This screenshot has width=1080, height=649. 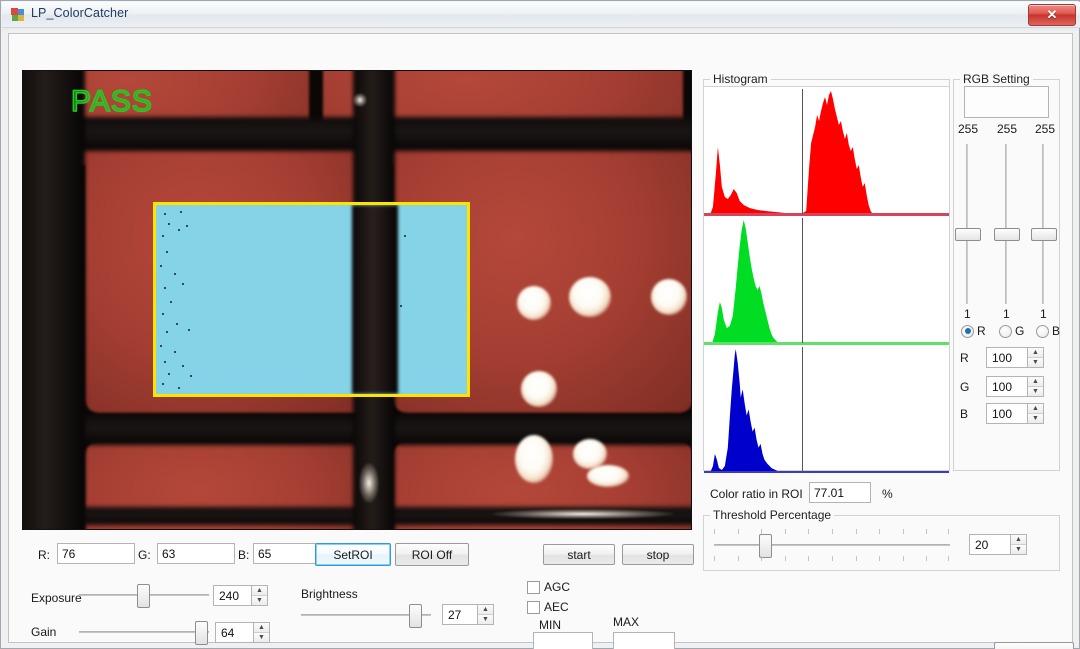 I want to click on radio-label: G, so click(x=1020, y=331).